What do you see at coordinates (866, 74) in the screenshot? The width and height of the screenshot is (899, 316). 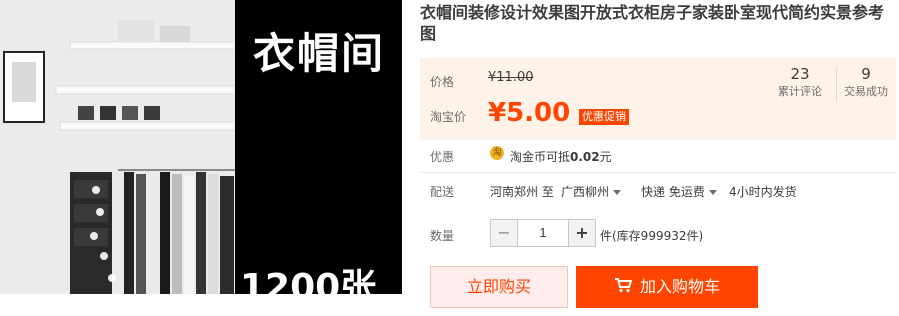 I see `sales-count: 9` at bounding box center [866, 74].